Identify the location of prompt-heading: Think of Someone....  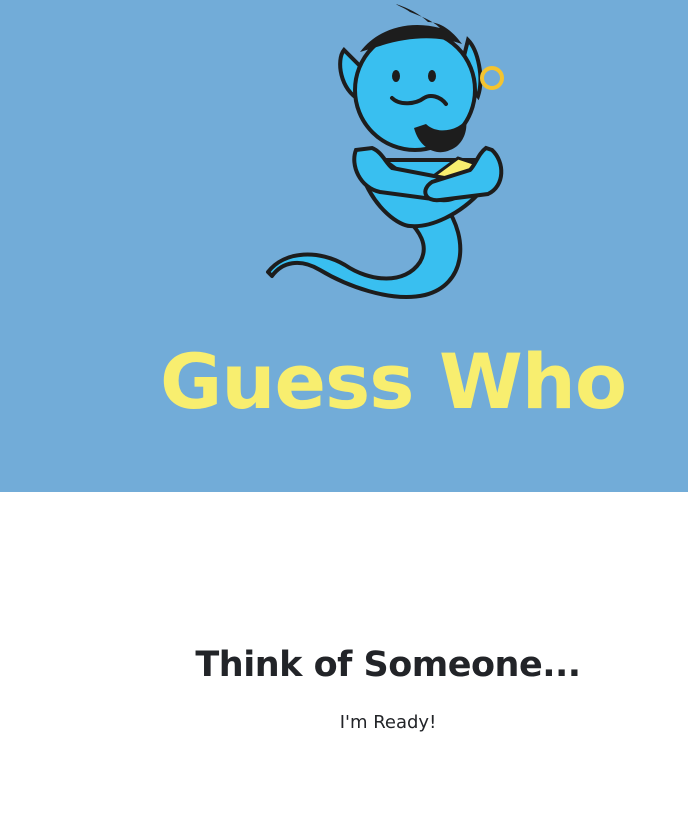
(388, 665).